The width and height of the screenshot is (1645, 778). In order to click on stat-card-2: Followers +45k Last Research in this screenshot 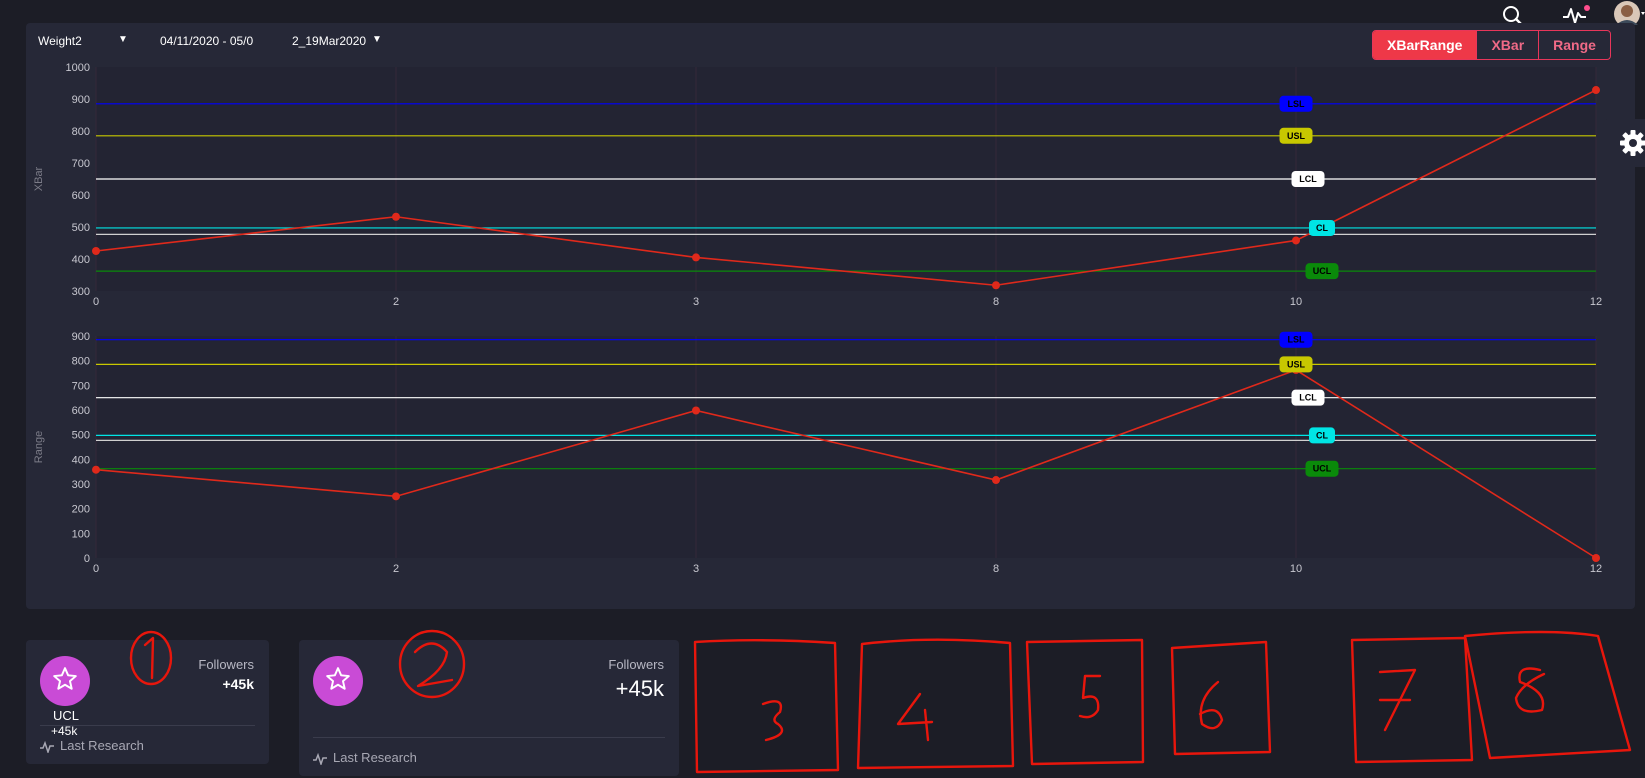, I will do `click(489, 708)`.